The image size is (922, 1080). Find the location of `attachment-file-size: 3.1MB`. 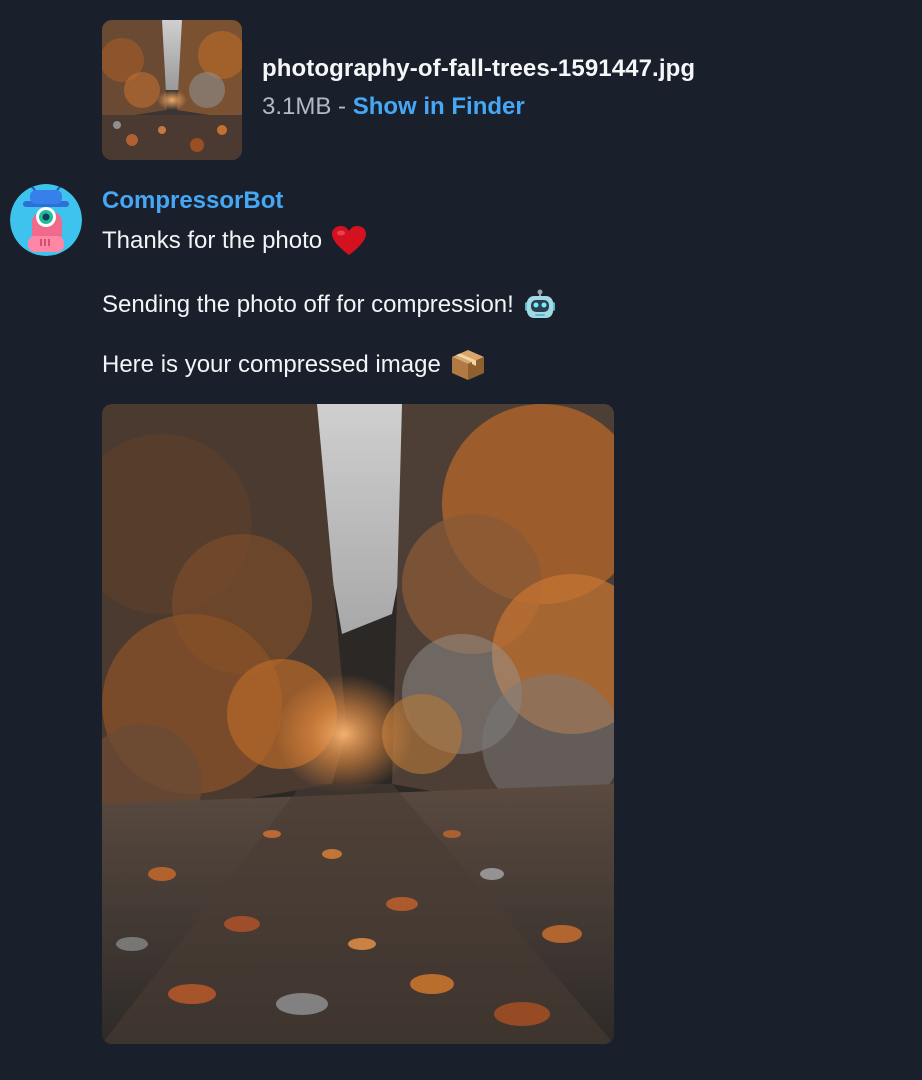

attachment-file-size: 3.1MB is located at coordinates (297, 106).